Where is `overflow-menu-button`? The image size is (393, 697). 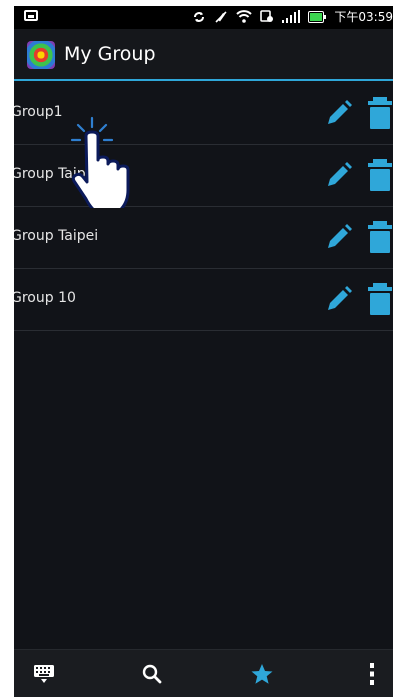 overflow-menu-button is located at coordinates (372, 674).